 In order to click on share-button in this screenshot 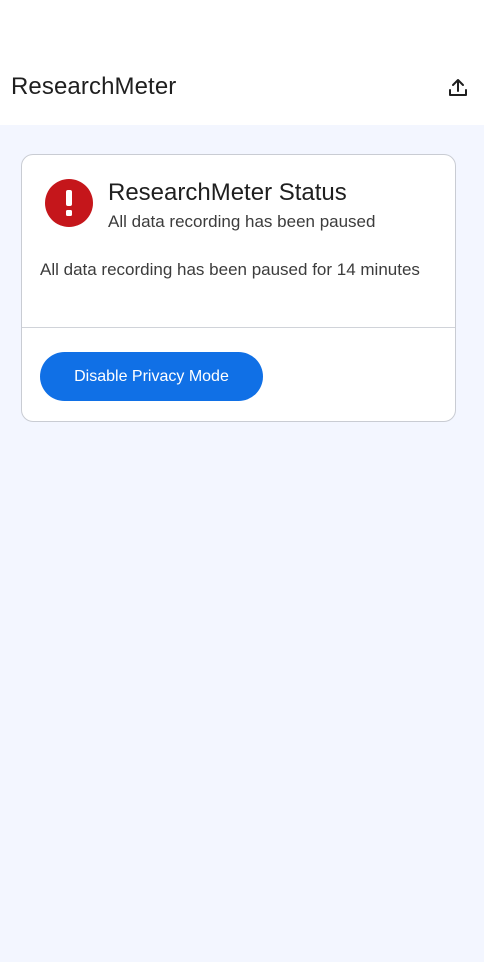, I will do `click(458, 88)`.